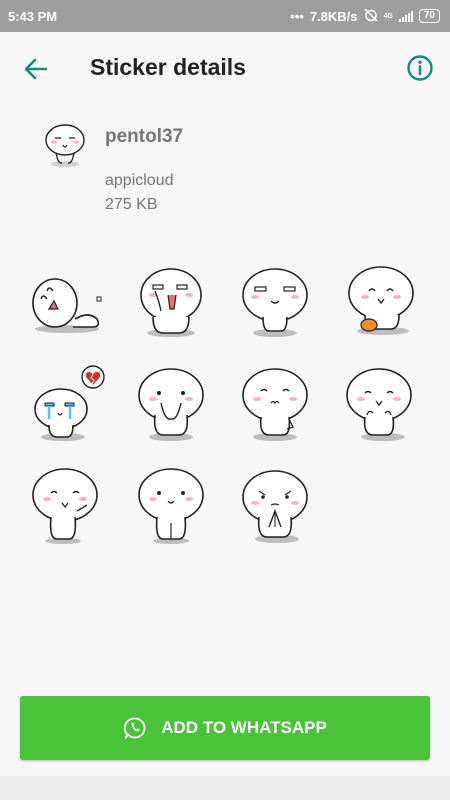 Image resolution: width=450 pixels, height=800 pixels. Describe the element at coordinates (371, 16) in the screenshot. I see `alarm-off-icon` at that location.